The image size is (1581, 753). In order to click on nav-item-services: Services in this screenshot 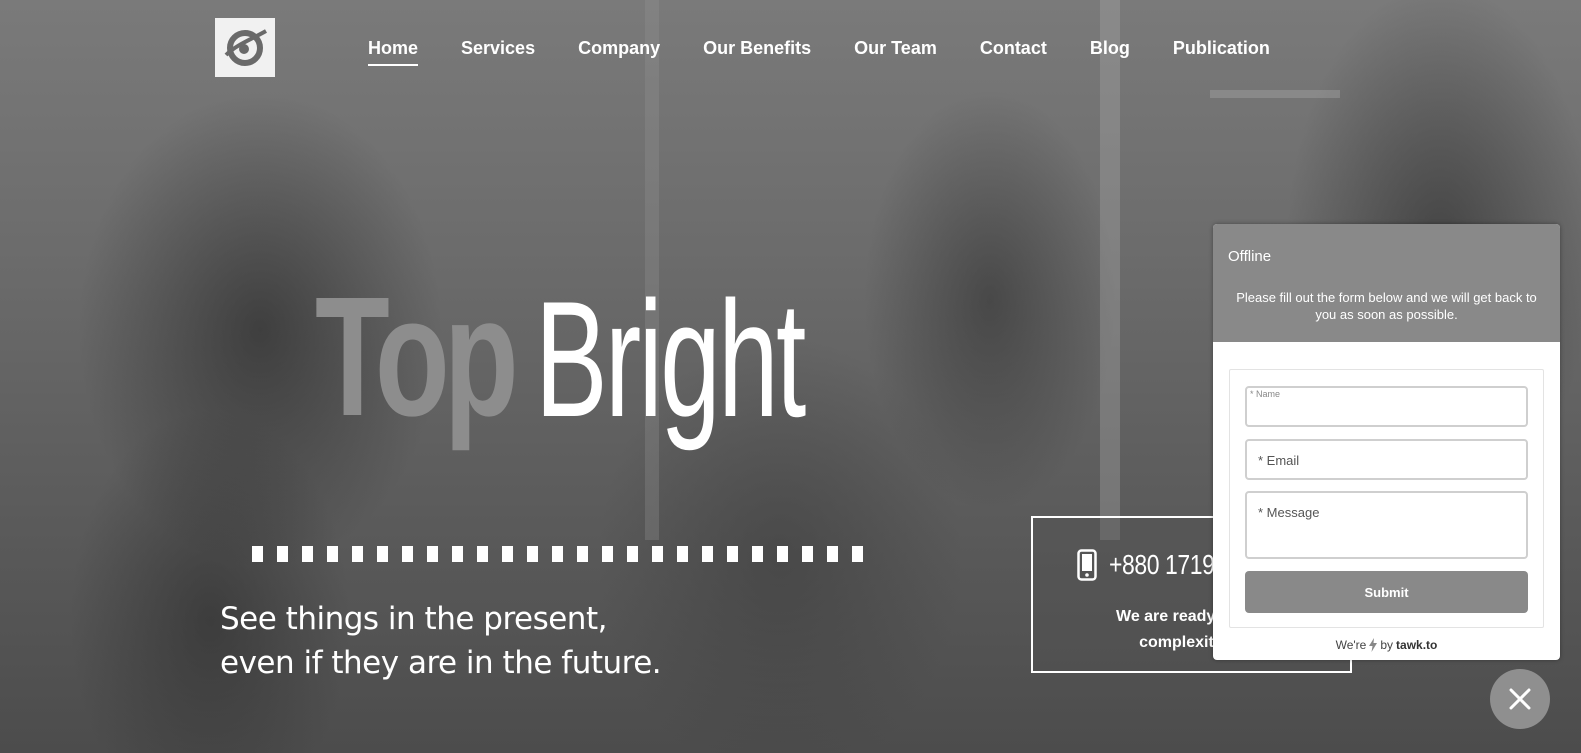, I will do `click(498, 51)`.